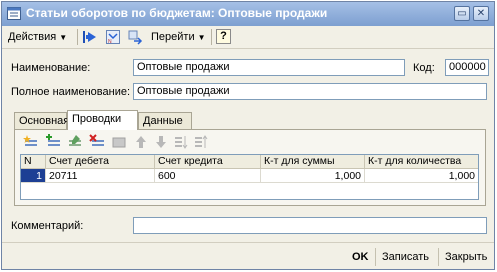 The height and width of the screenshot is (272, 497). What do you see at coordinates (100, 161) in the screenshot?
I see `column-header-debit: Счет дебета` at bounding box center [100, 161].